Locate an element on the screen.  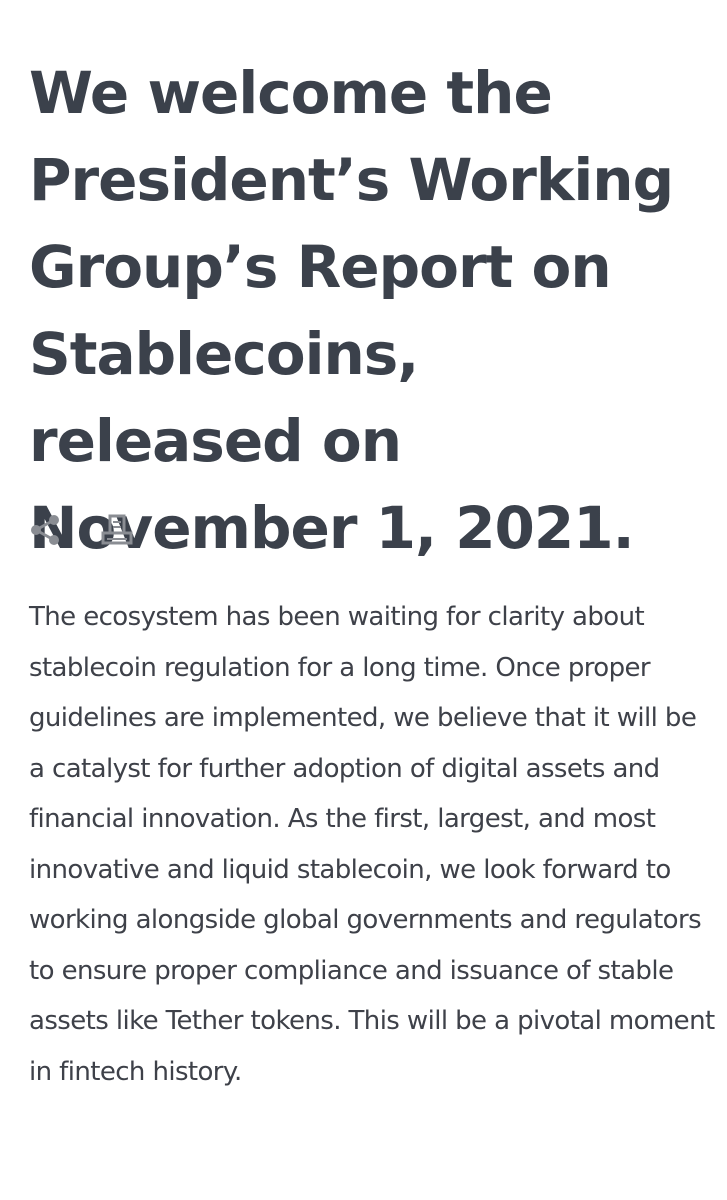
share-icon is located at coordinates (45, 530).